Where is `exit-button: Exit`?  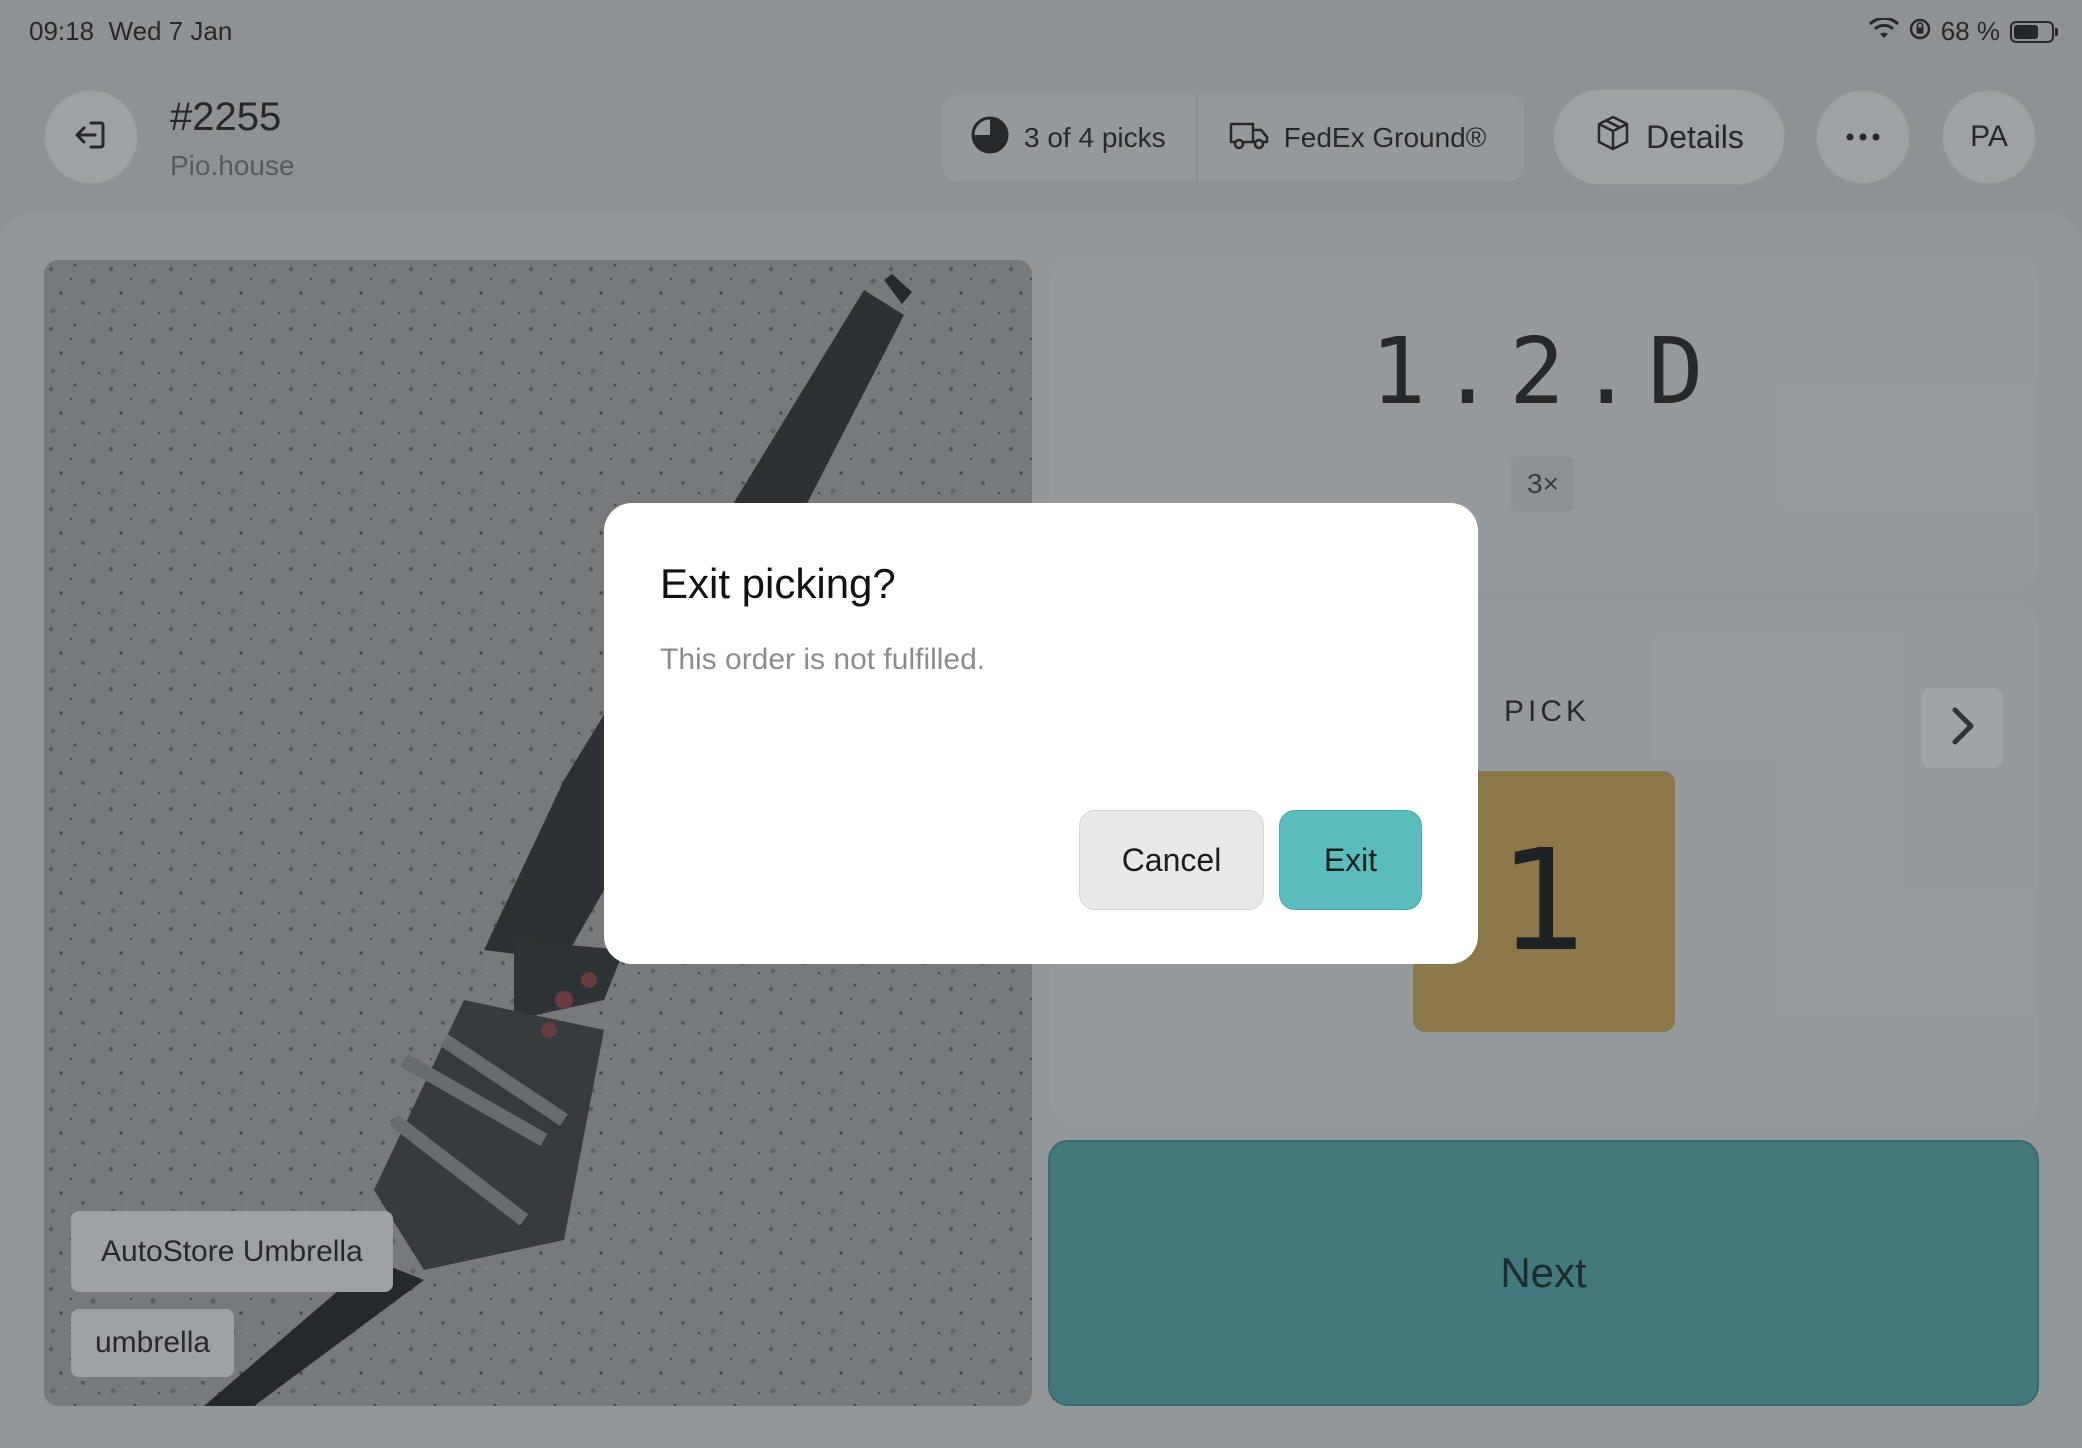
exit-button: Exit is located at coordinates (1350, 860).